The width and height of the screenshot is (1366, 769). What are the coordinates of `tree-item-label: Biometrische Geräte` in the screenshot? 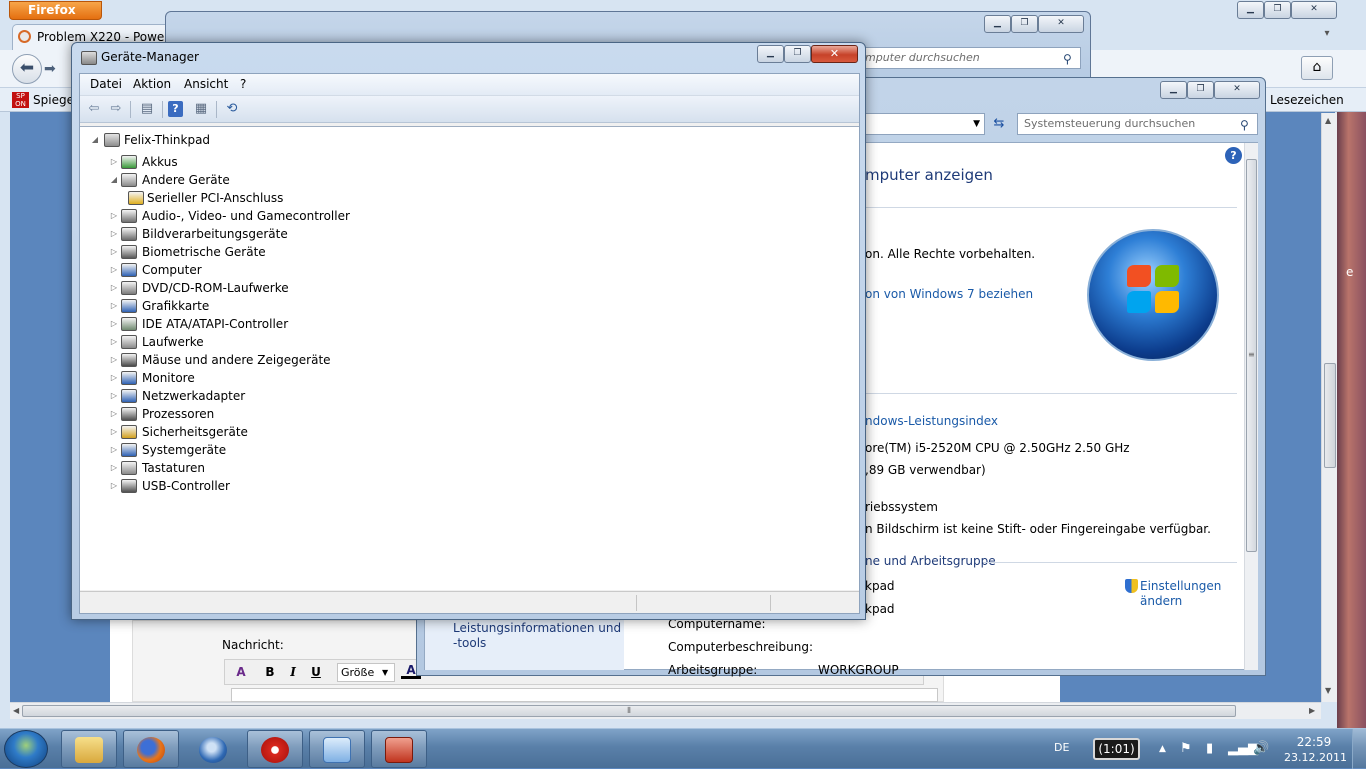 It's located at (204, 252).